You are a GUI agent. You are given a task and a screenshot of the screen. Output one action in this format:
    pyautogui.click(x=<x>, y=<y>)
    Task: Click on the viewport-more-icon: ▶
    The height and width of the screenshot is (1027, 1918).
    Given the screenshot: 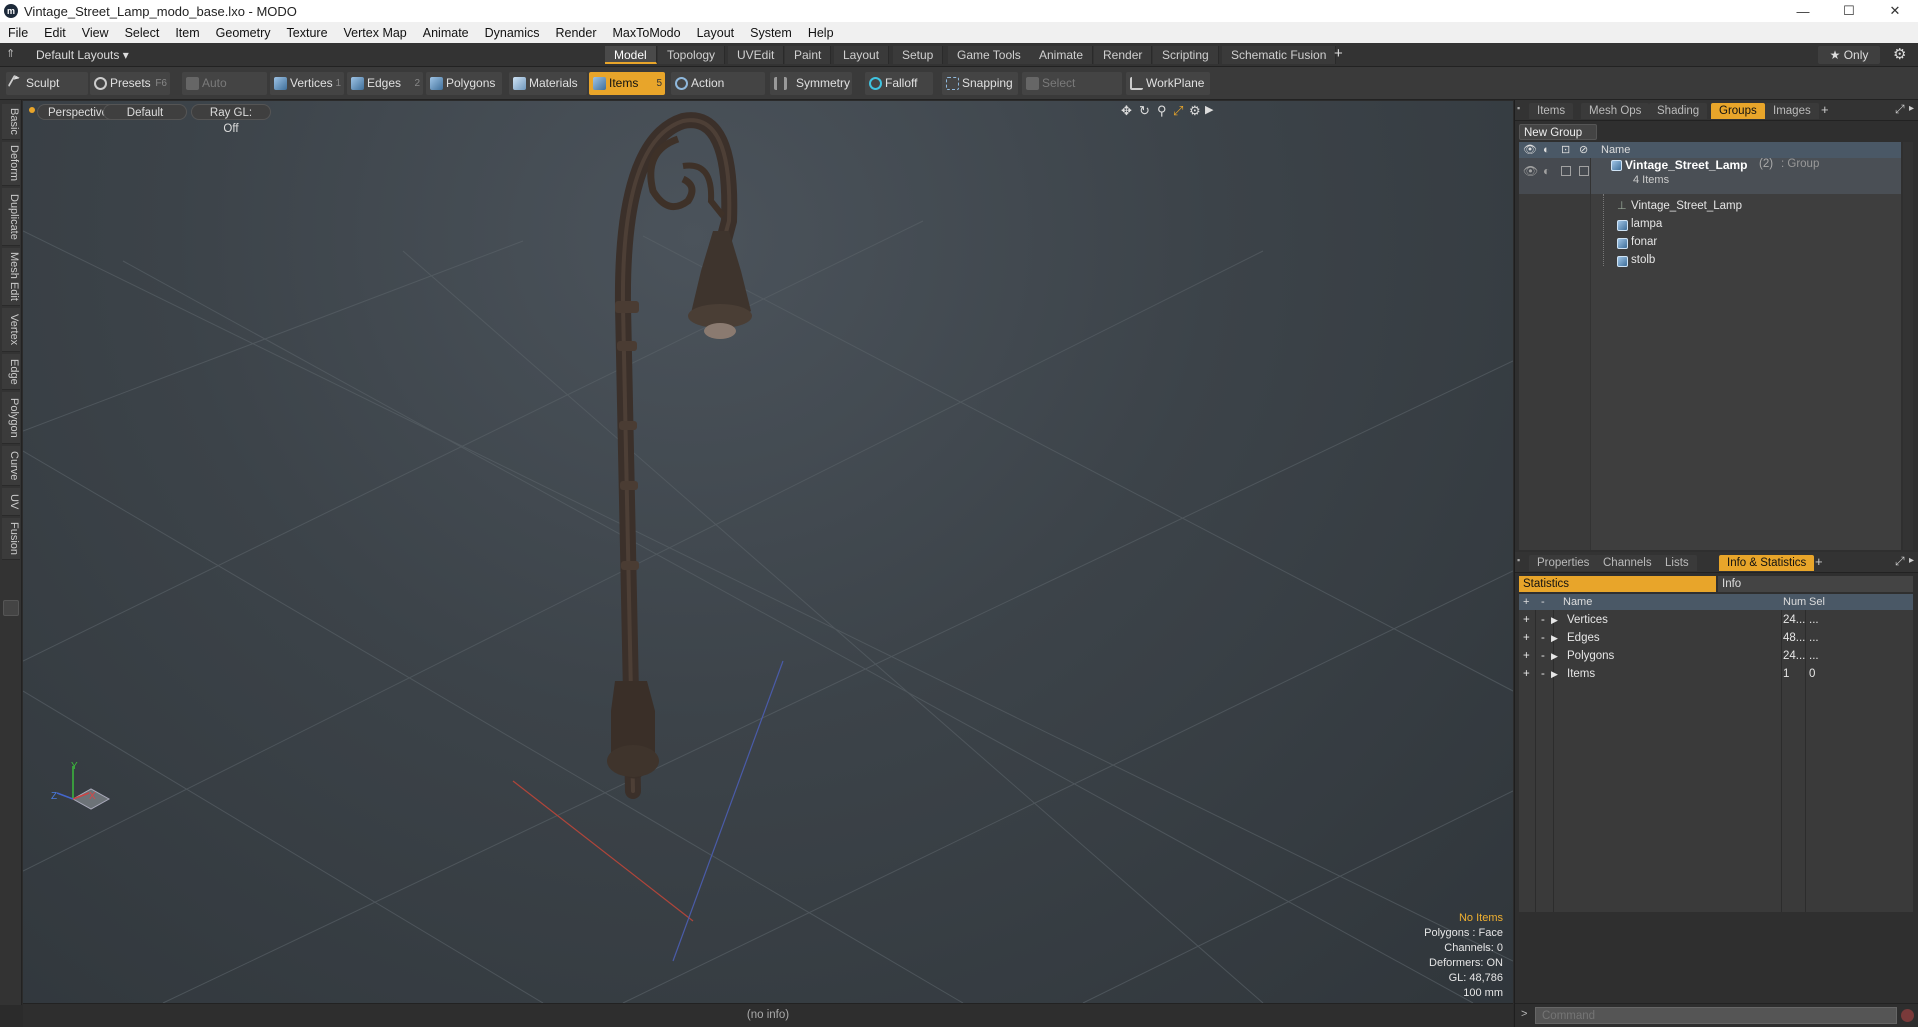 What is the action you would take?
    pyautogui.click(x=1209, y=109)
    